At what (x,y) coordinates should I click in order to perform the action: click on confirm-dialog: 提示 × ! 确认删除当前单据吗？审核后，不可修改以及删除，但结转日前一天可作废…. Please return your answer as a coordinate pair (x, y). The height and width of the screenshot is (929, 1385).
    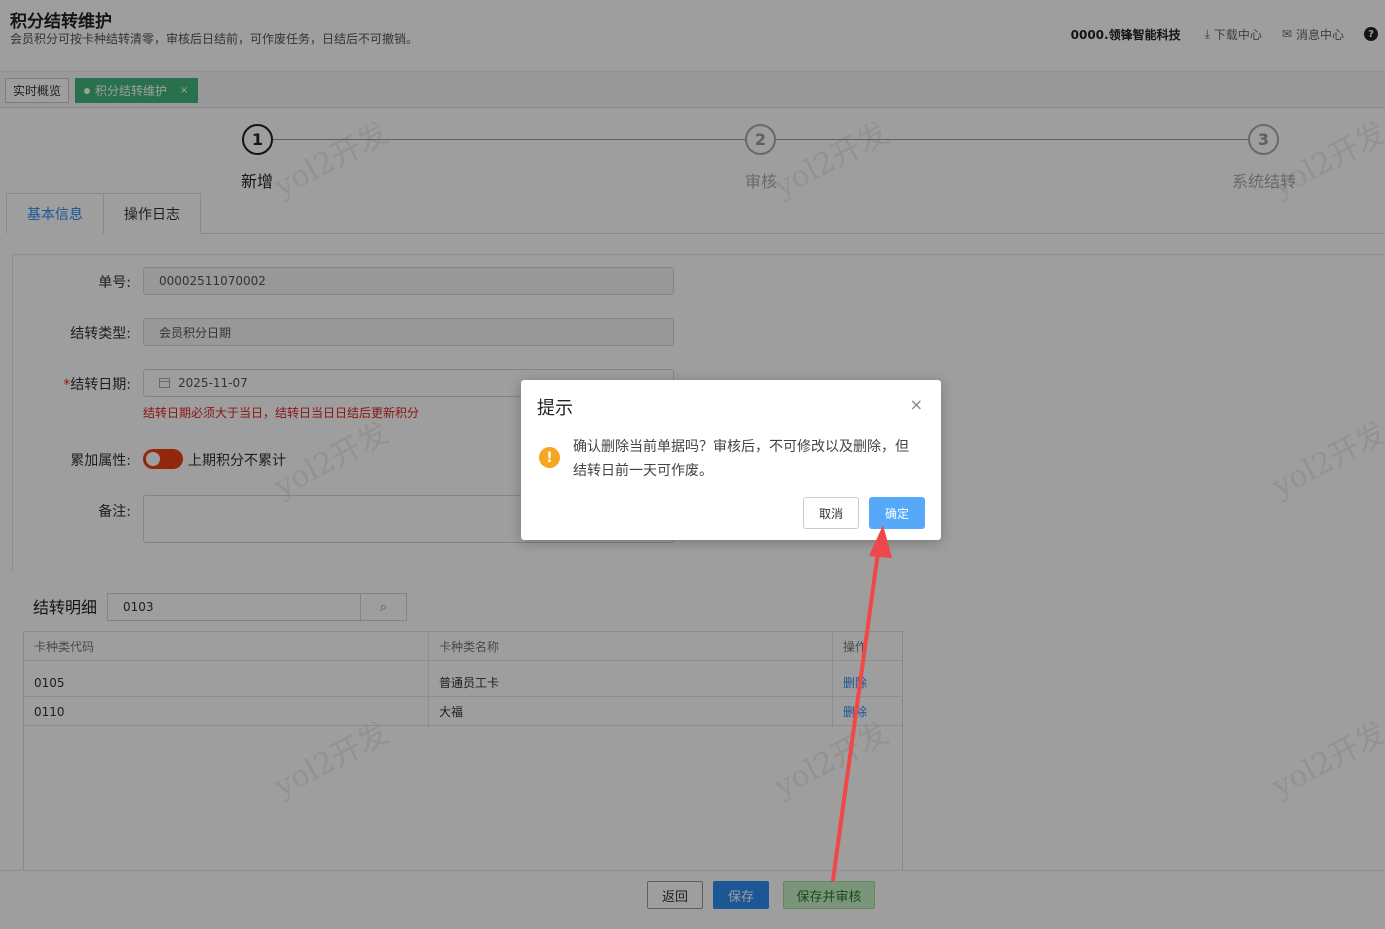
    Looking at the image, I should click on (731, 460).